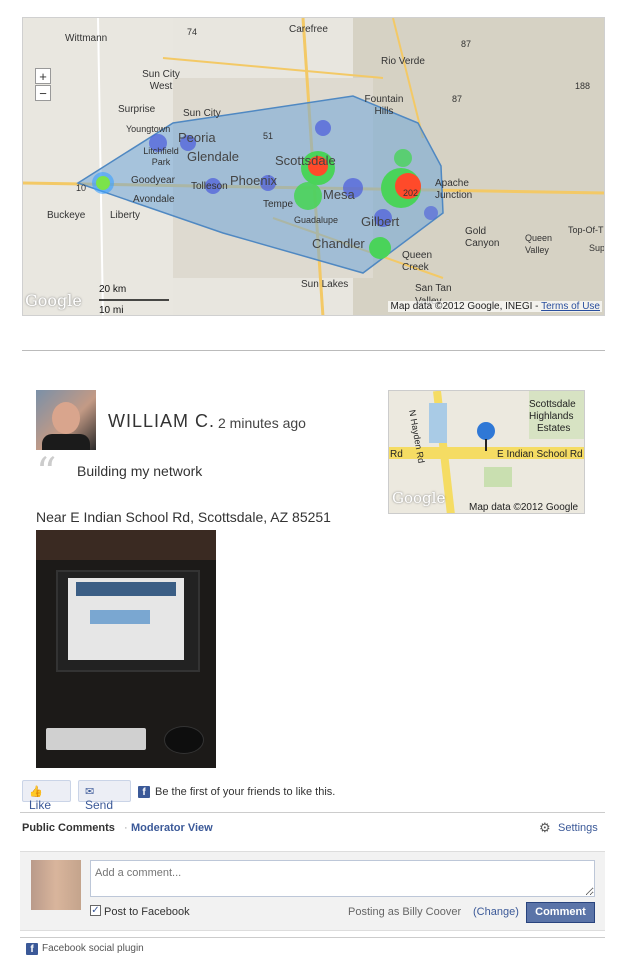  Describe the element at coordinates (126, 649) in the screenshot. I see `post-photo` at that location.